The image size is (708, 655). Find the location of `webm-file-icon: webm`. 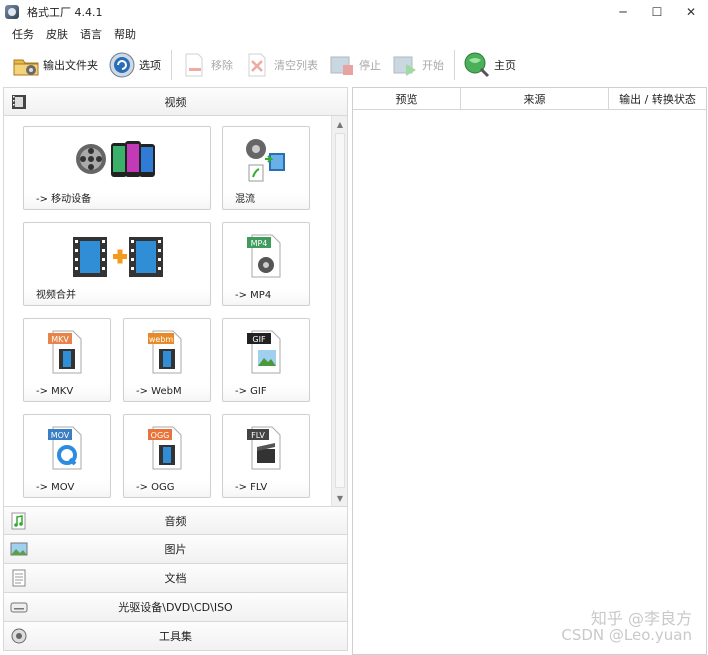

webm-file-icon: webm is located at coordinates (167, 353).